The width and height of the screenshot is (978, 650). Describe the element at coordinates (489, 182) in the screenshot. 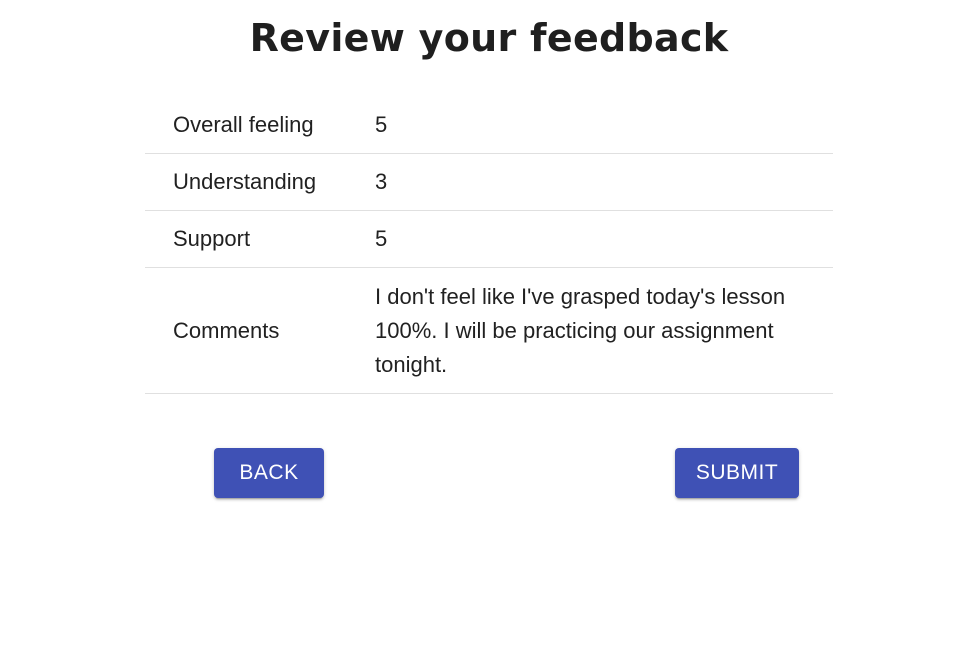

I see `review-row-understanding: Understanding 3` at that location.